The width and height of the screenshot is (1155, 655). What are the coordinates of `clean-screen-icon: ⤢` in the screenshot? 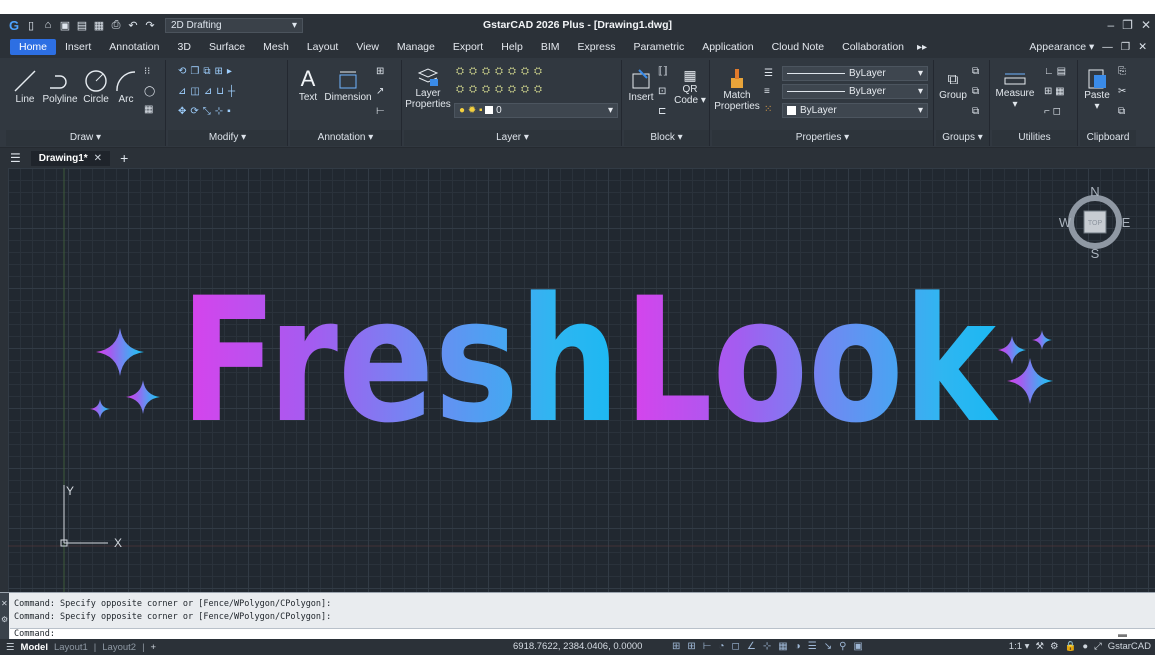 It's located at (1098, 646).